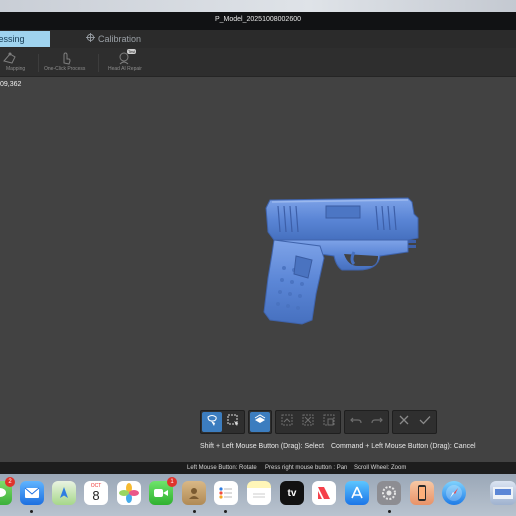 The image size is (516, 516). What do you see at coordinates (389, 493) in the screenshot?
I see `system-settings-icon` at bounding box center [389, 493].